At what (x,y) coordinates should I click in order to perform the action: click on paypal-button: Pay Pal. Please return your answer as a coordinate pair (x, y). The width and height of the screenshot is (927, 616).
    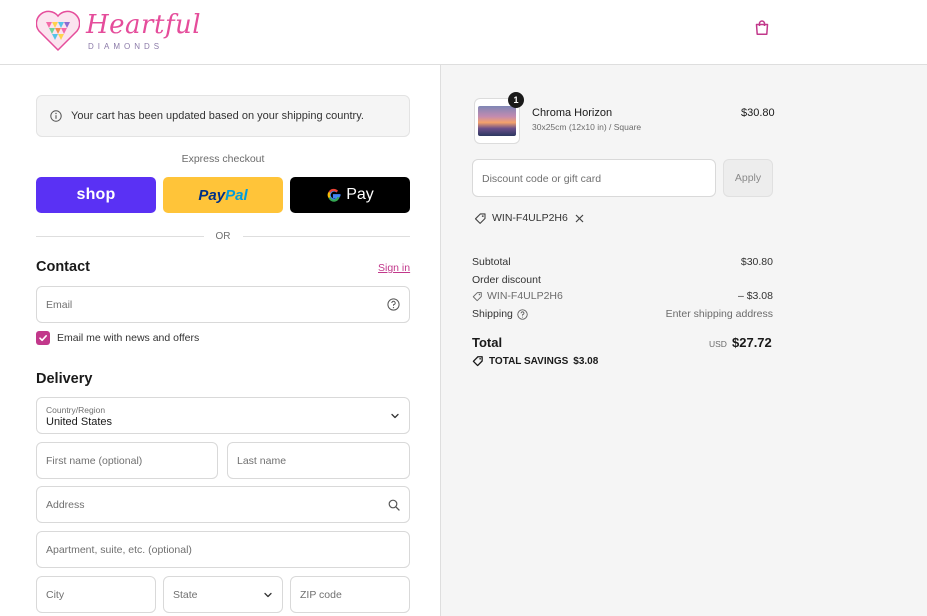
    Looking at the image, I should click on (223, 195).